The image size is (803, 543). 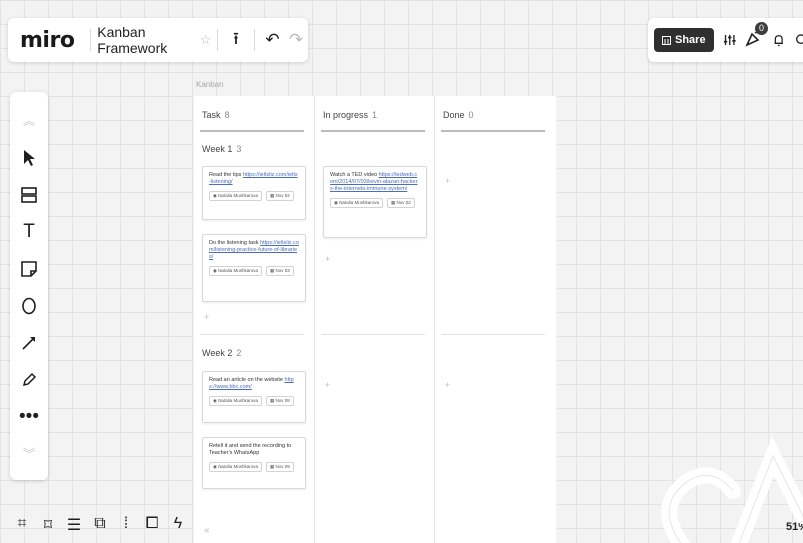 I want to click on bottom-toolbar: ⌗ ⌑ ☰ ⧉ ⁞ ⧠ ϟ, so click(x=100, y=525).